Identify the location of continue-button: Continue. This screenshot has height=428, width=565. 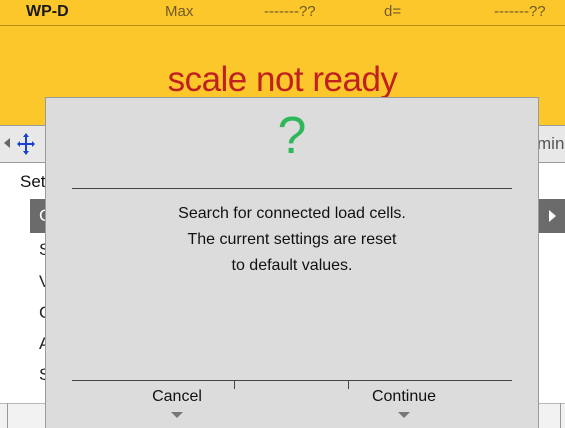
(404, 402).